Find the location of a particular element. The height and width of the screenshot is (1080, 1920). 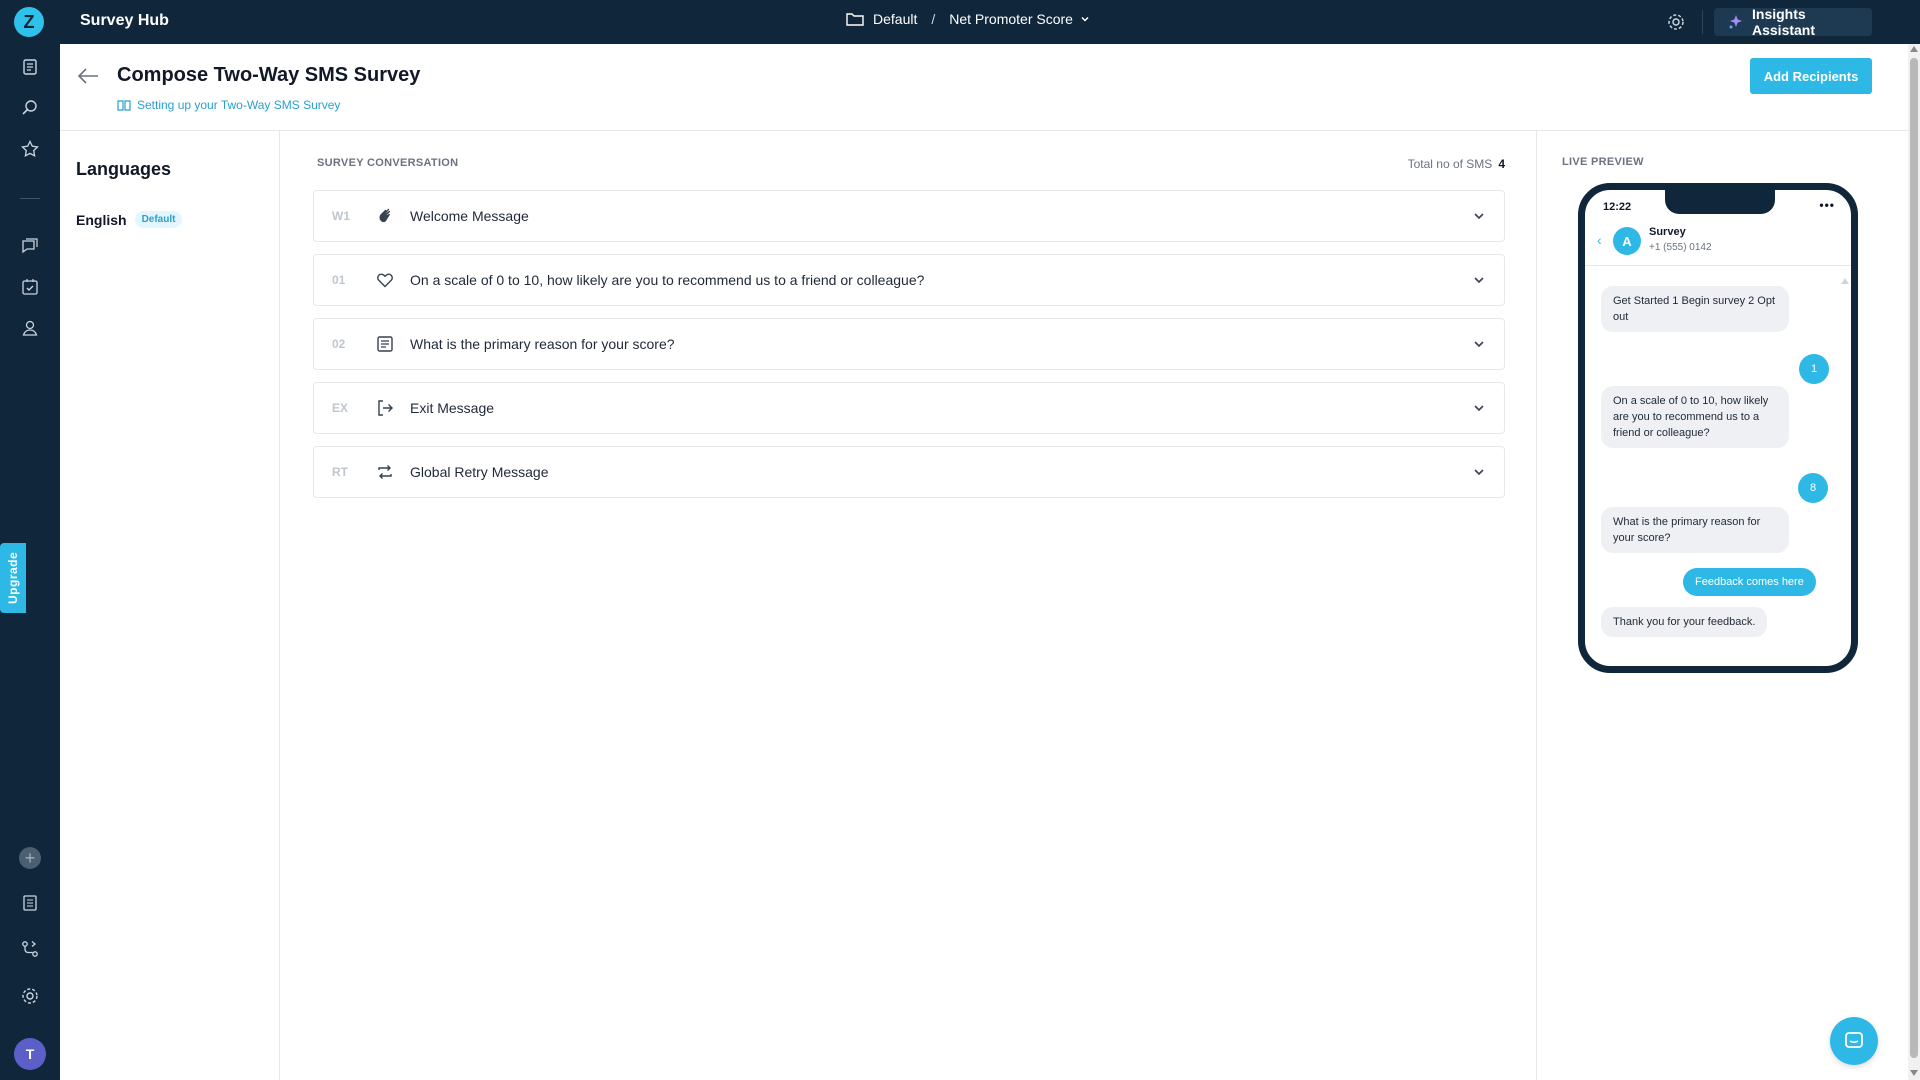

folder-icon is located at coordinates (855, 19).